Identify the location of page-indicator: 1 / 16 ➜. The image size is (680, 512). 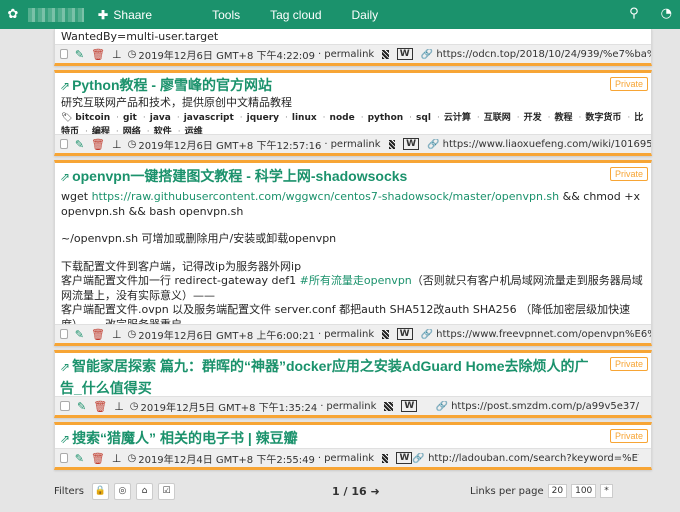
(356, 491).